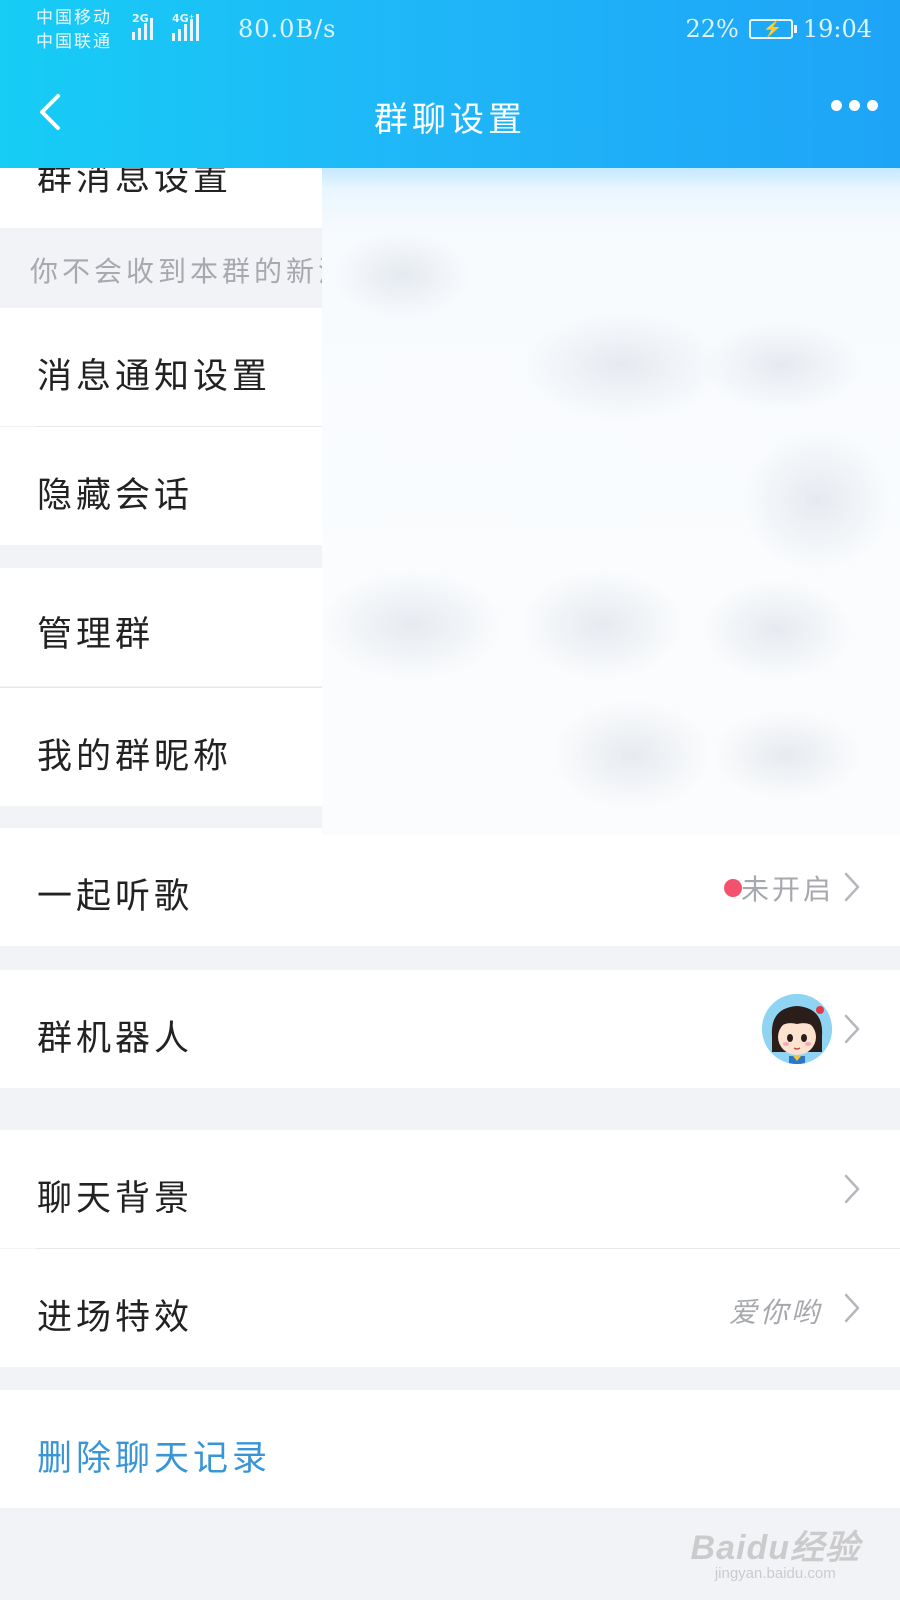  Describe the element at coordinates (185, 26) in the screenshot. I see `signal-4g-icon: 4G⁺` at that location.